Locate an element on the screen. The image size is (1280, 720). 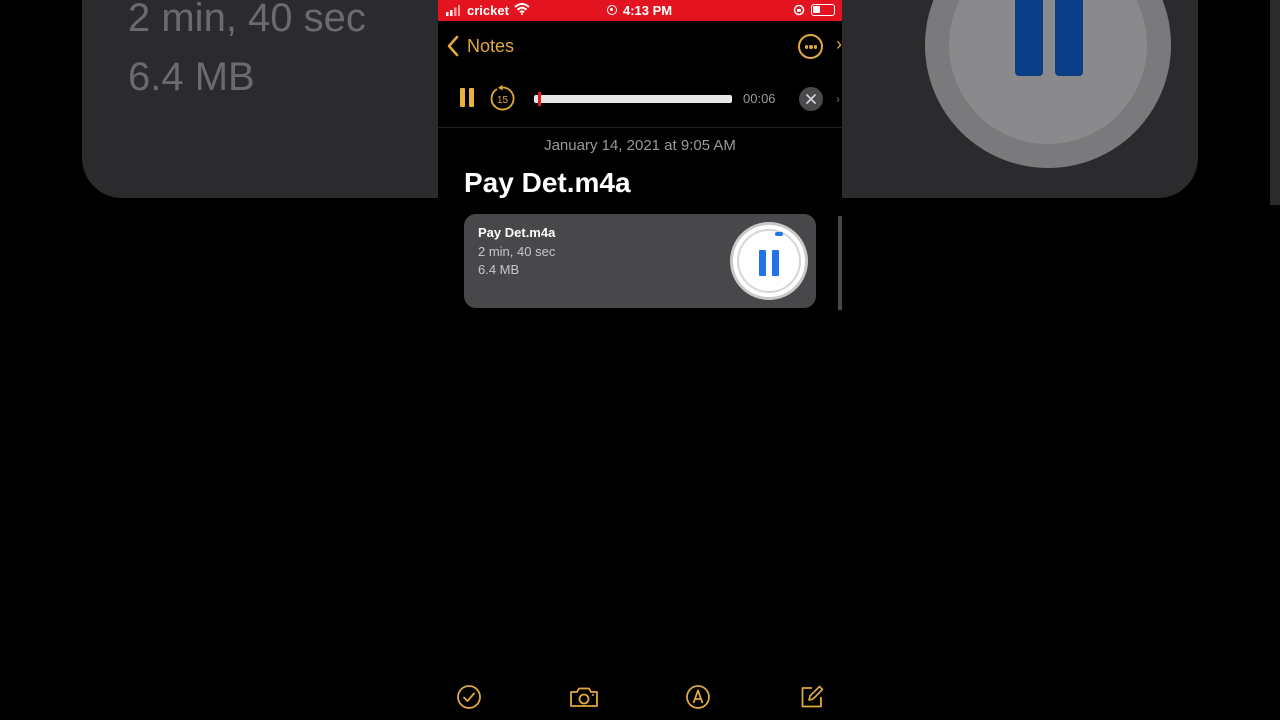
attachment-pause-button is located at coordinates (769, 261).